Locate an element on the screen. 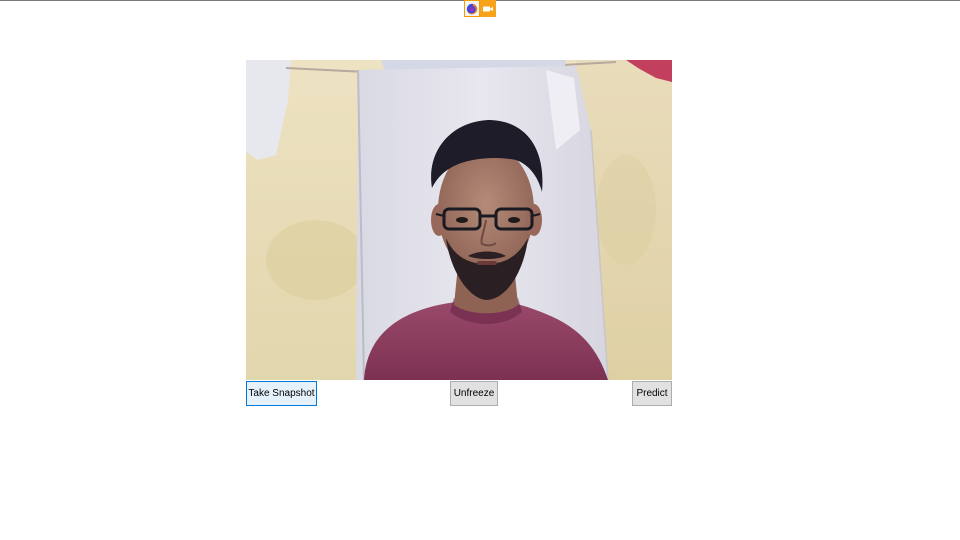 The image size is (960, 540). take-snapshot-button: Take Snapshot is located at coordinates (281, 393).